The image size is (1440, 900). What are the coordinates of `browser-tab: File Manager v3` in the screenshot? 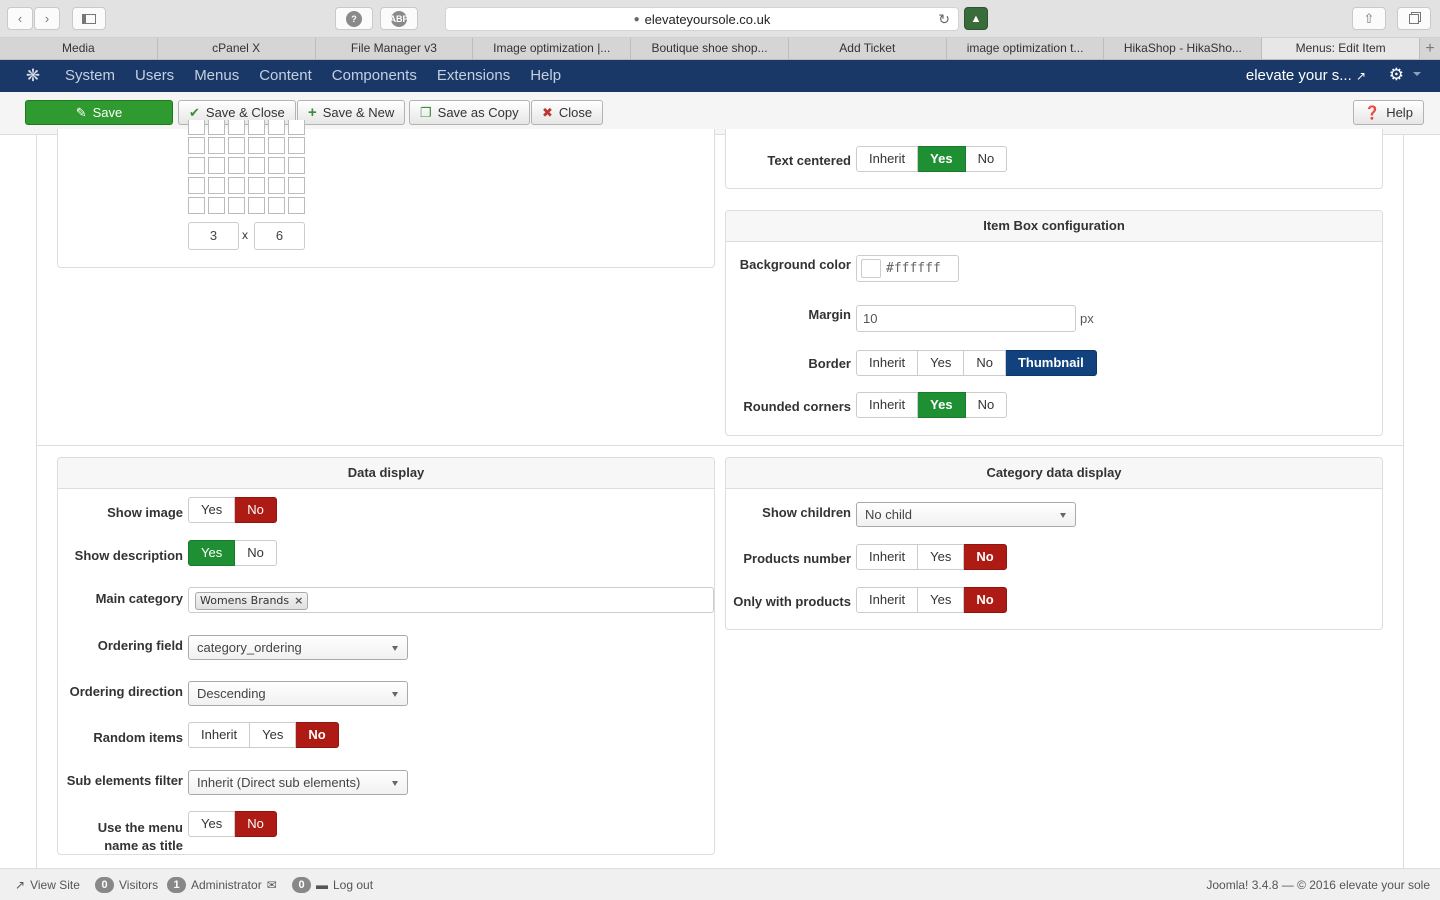 It's located at (395, 48).